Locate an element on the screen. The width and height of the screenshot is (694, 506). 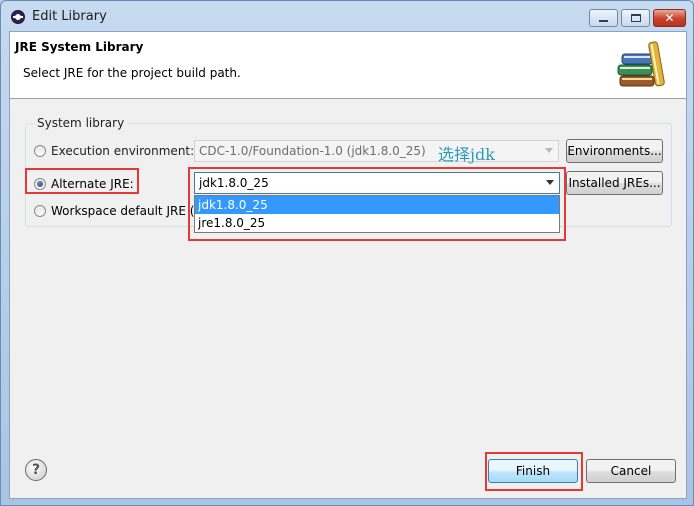
maximize-button is located at coordinates (635, 18).